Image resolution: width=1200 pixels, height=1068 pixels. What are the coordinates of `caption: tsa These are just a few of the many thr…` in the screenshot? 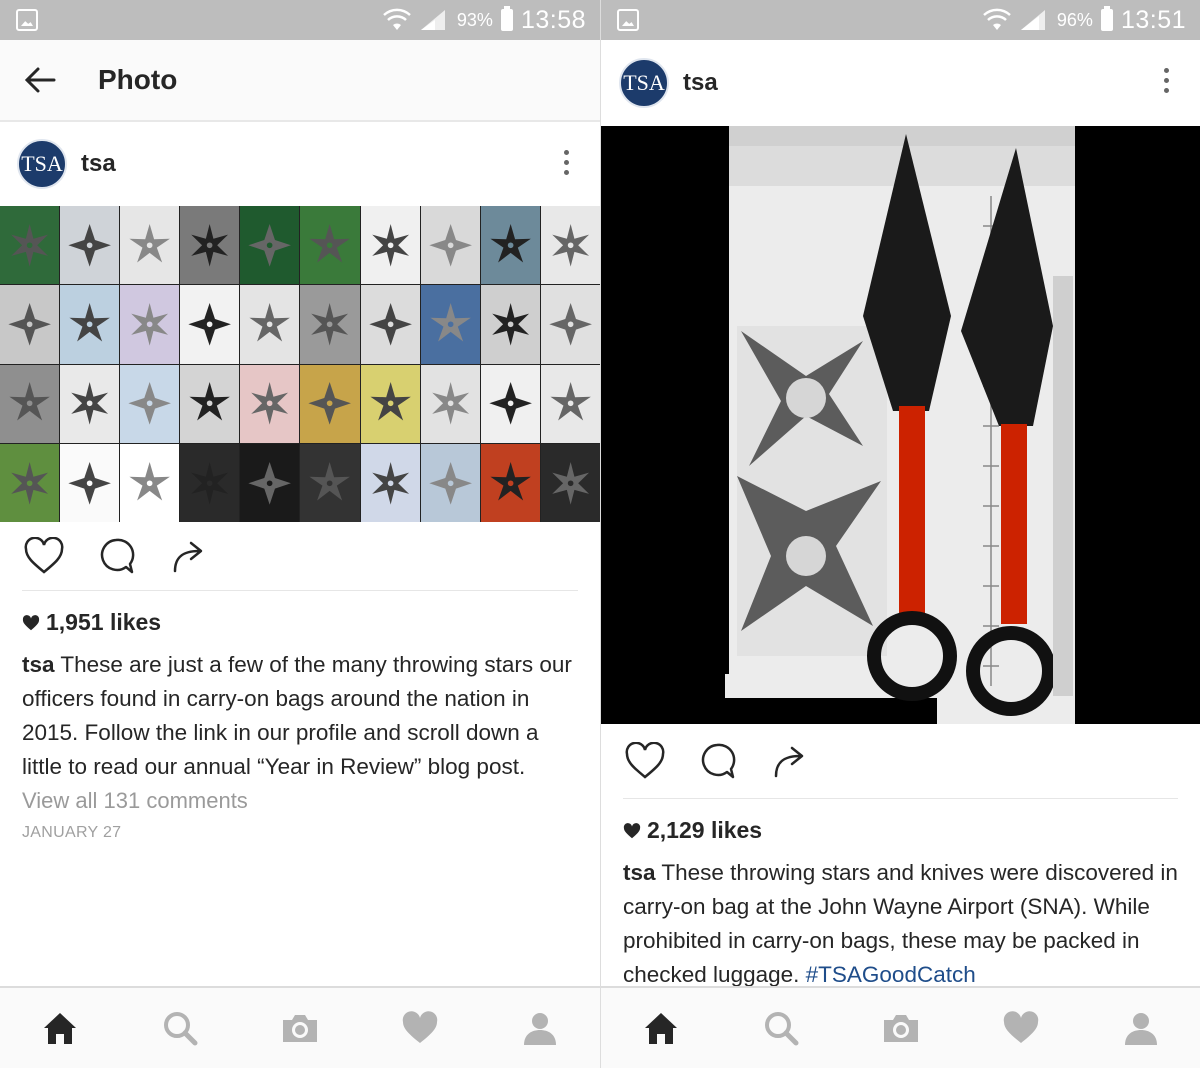 It's located at (300, 713).